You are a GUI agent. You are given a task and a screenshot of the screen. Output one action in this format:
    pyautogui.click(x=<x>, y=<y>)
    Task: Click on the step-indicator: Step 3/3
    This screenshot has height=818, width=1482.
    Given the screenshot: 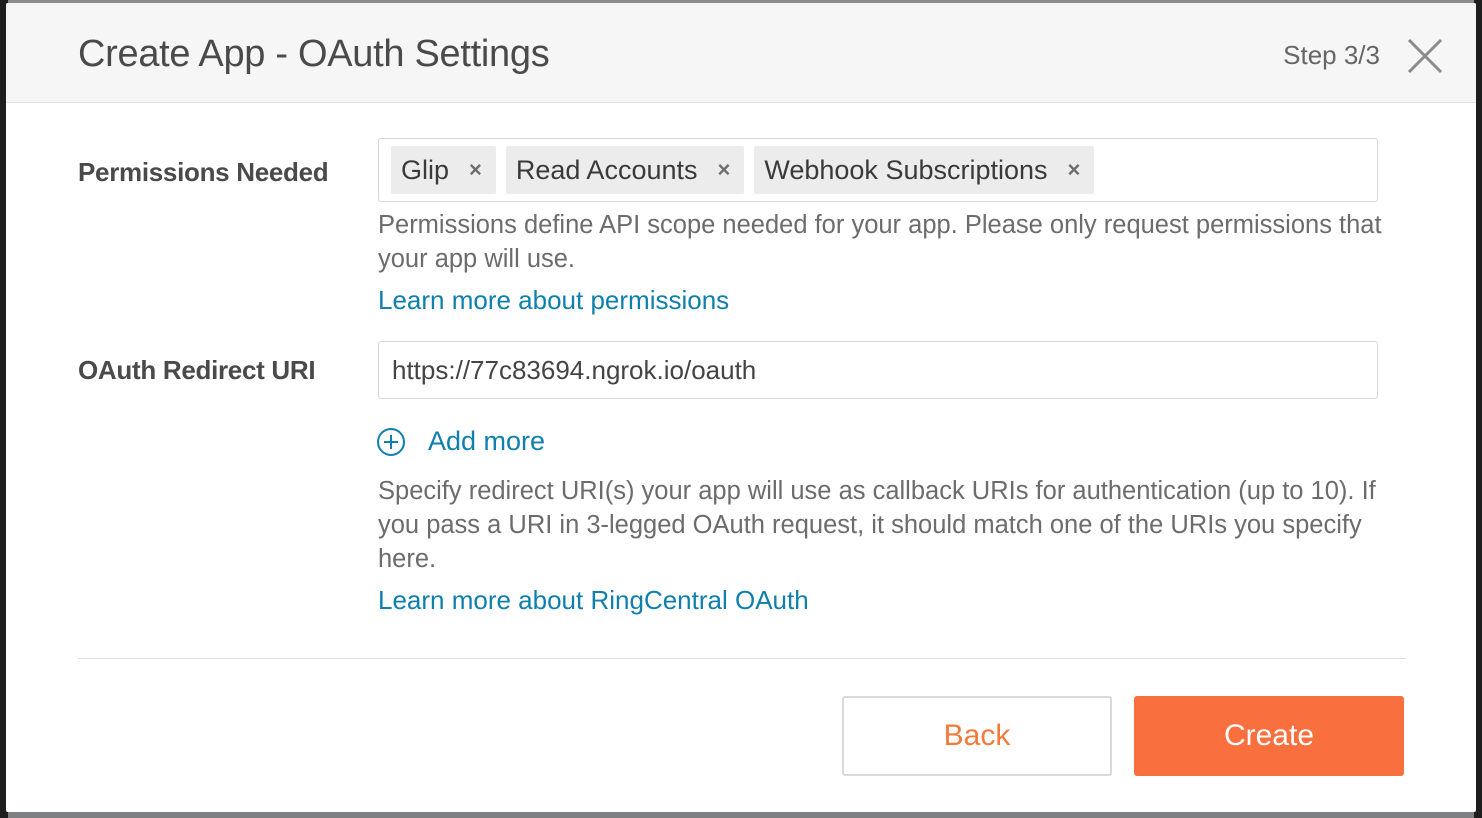 What is the action you would take?
    pyautogui.click(x=1331, y=55)
    